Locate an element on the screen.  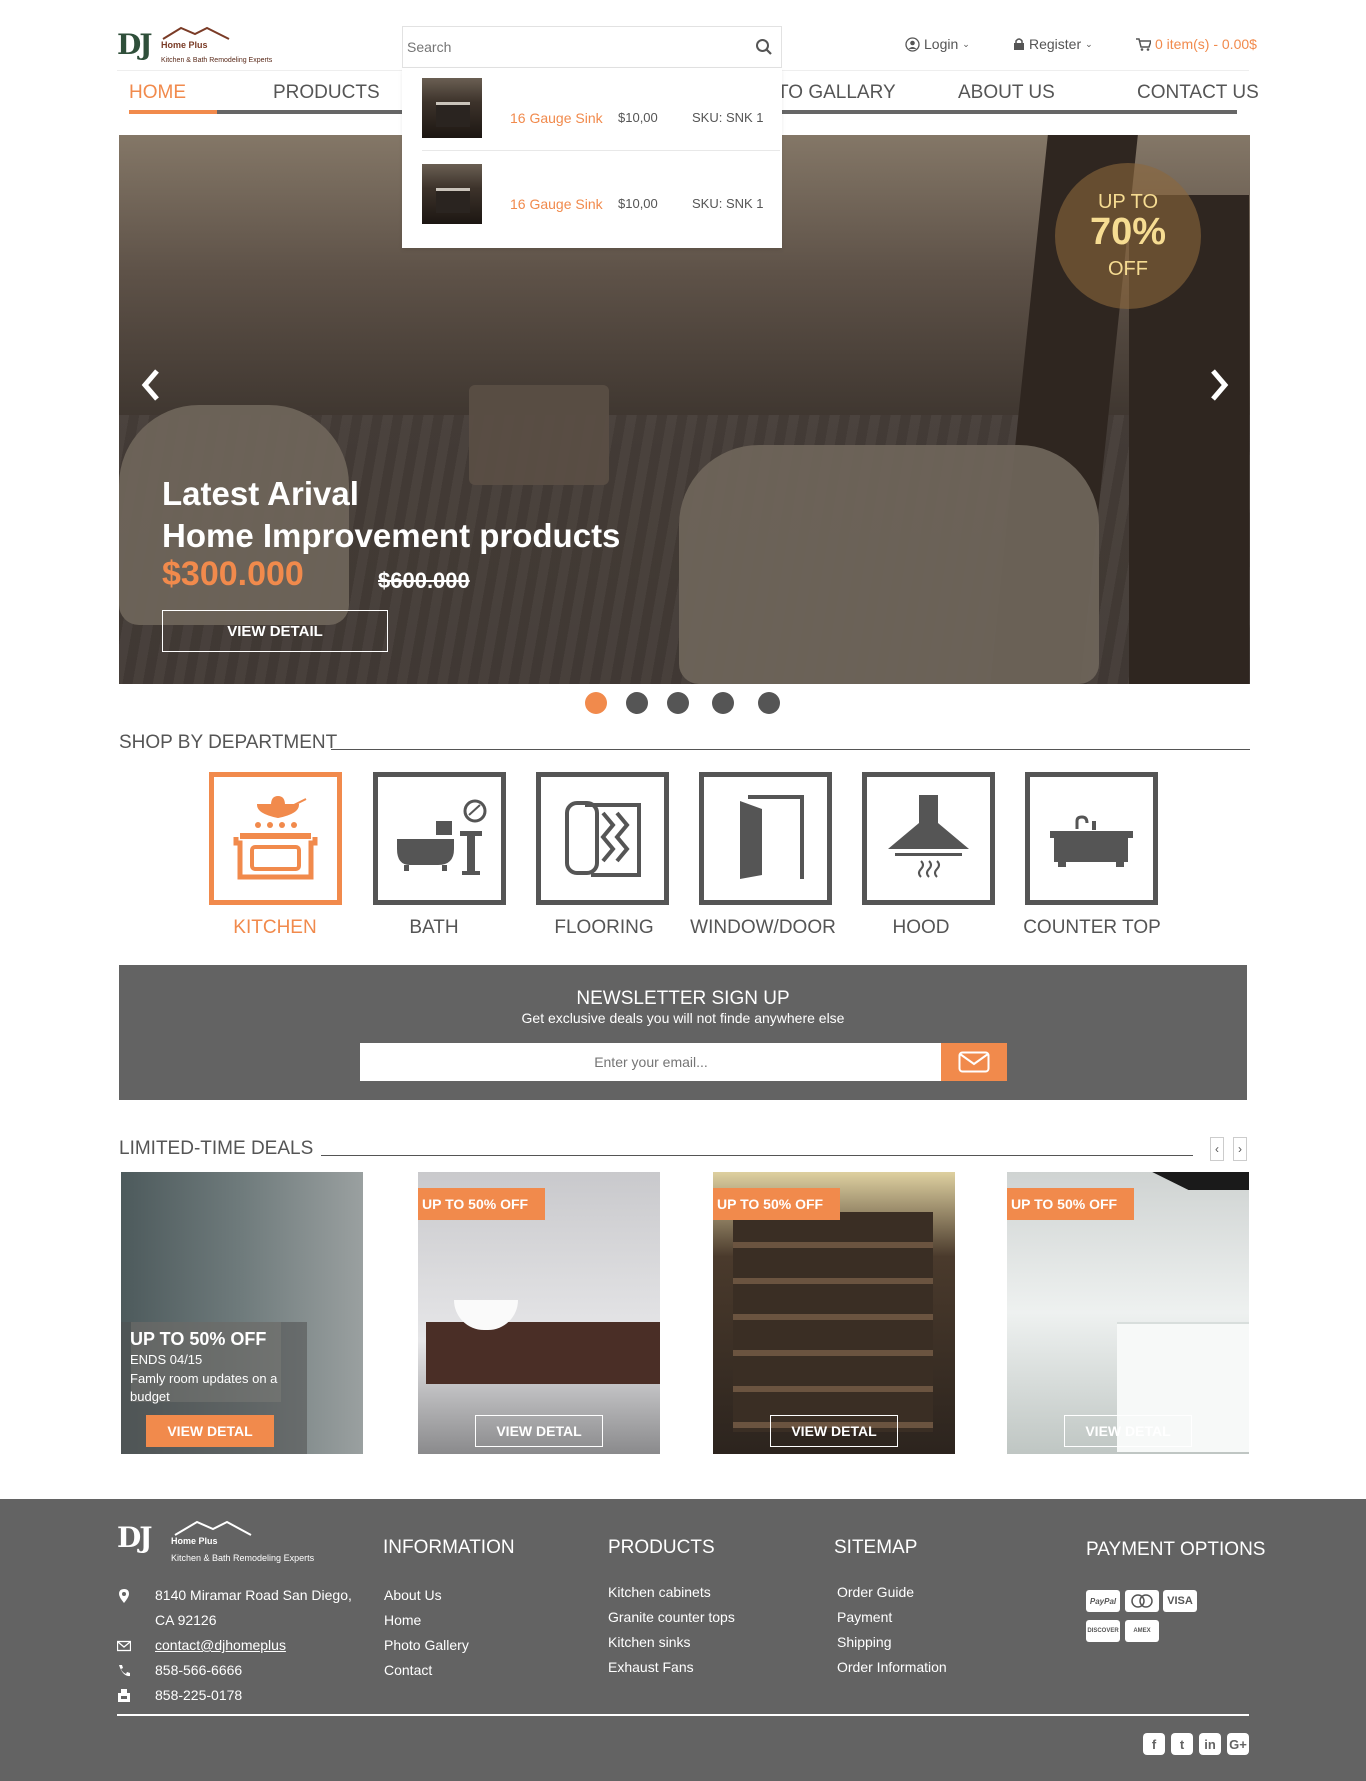
hero-price: $300.000 is located at coordinates (233, 574).